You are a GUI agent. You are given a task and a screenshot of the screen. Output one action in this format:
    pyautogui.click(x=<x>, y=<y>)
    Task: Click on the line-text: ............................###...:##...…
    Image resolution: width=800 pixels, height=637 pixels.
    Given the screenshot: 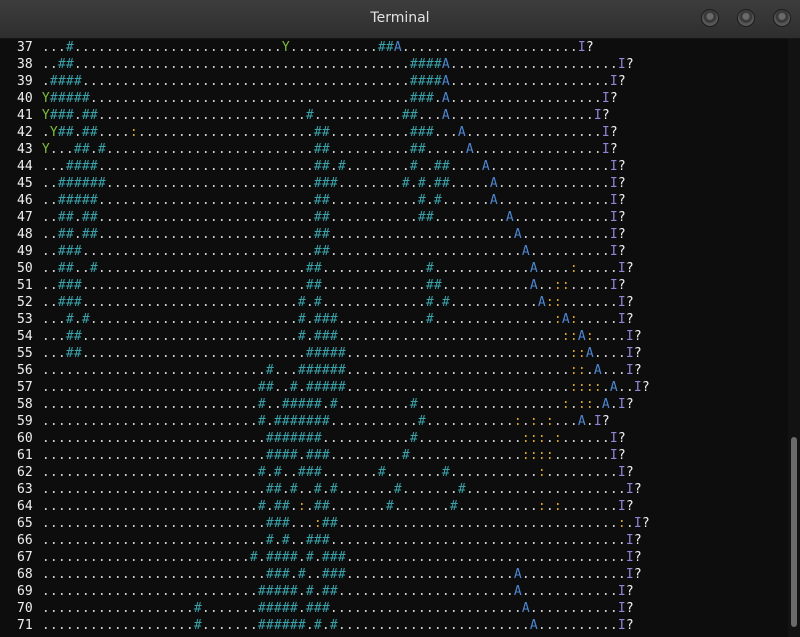 What is the action you would take?
    pyautogui.click(x=345, y=523)
    